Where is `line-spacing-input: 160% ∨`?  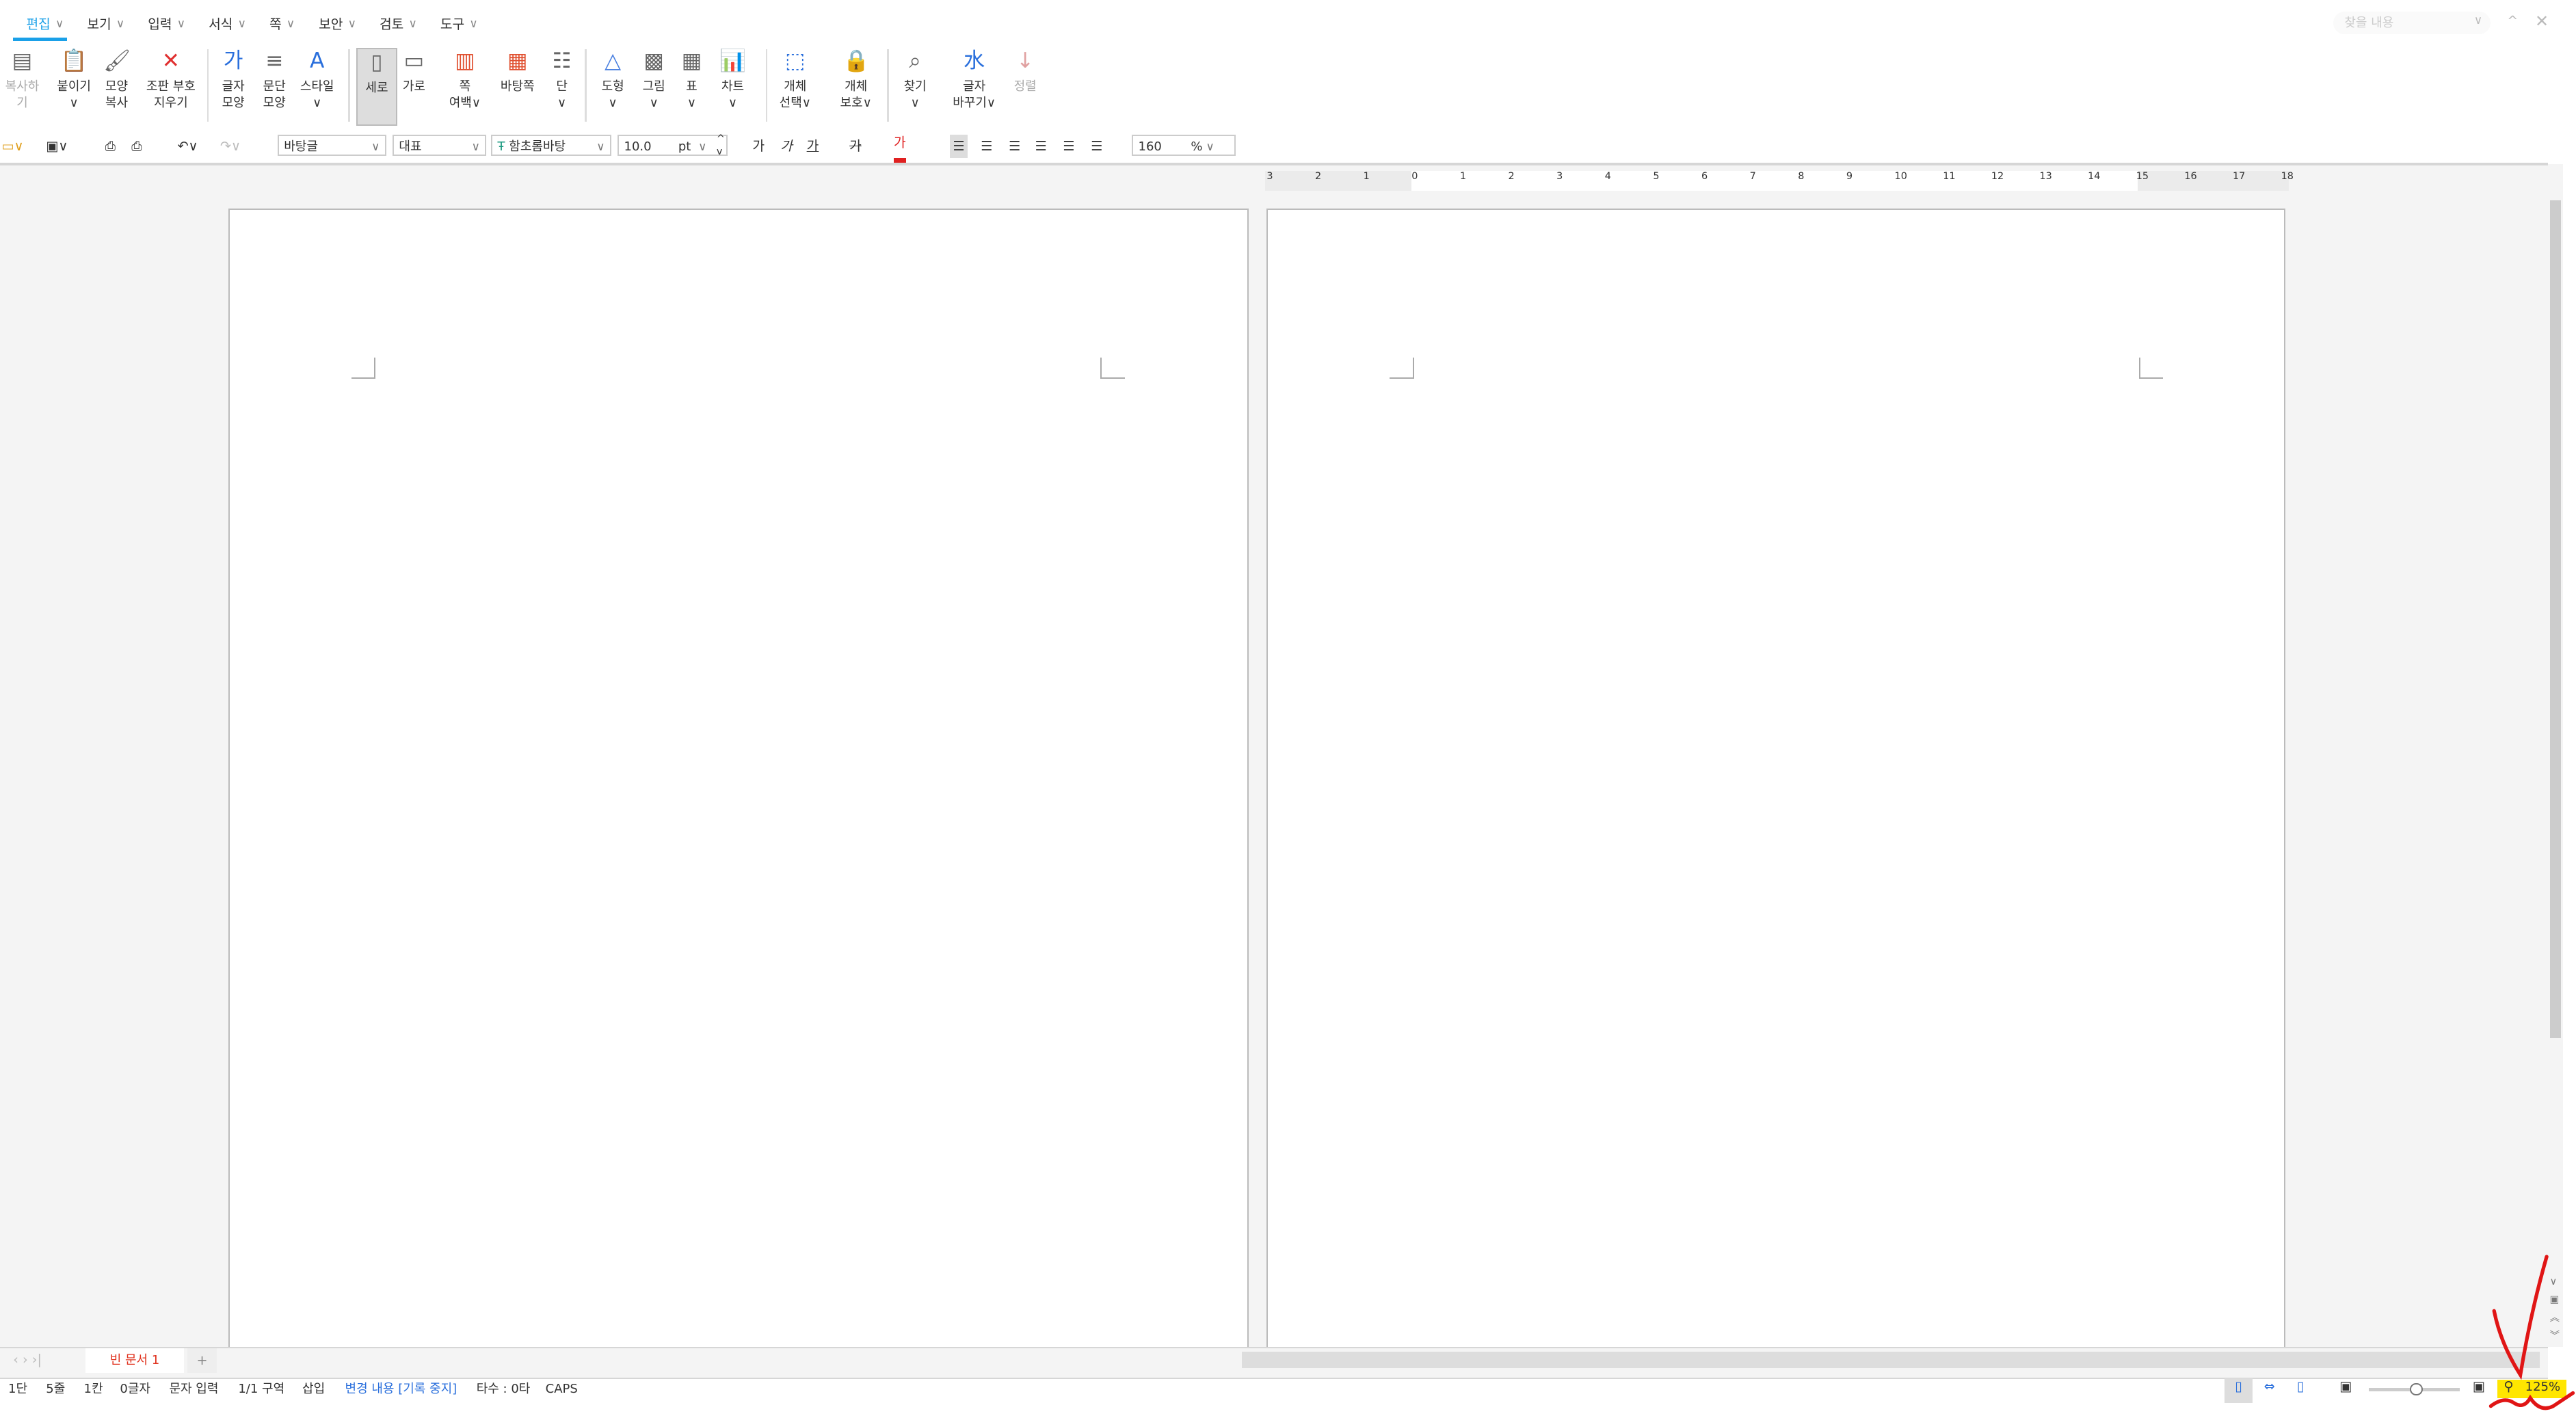
line-spacing-input: 160% ∨ is located at coordinates (1184, 146).